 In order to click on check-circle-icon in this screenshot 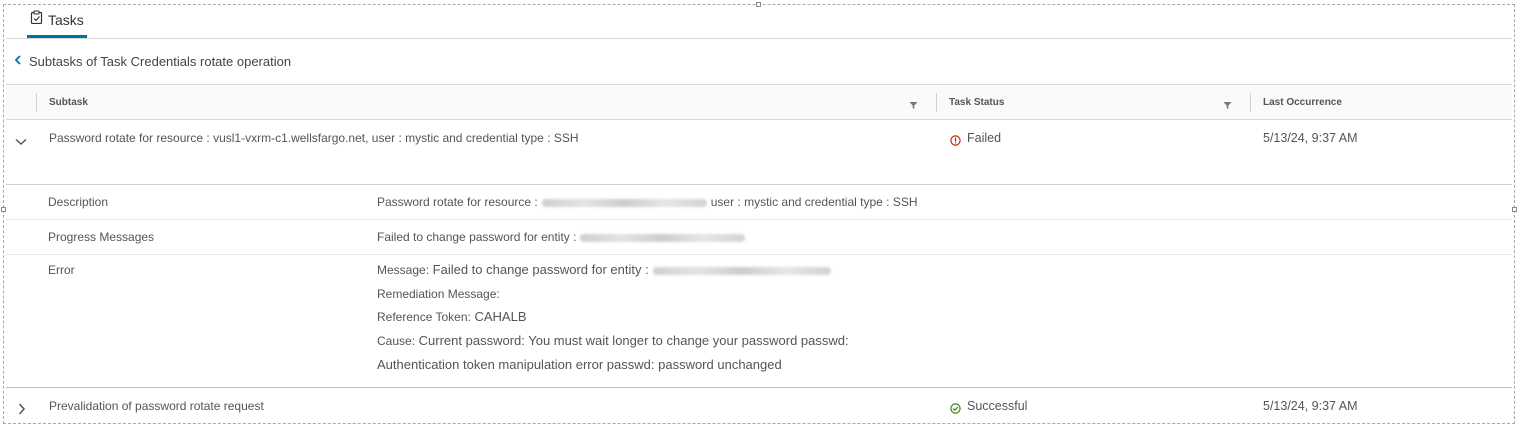, I will do `click(955, 410)`.